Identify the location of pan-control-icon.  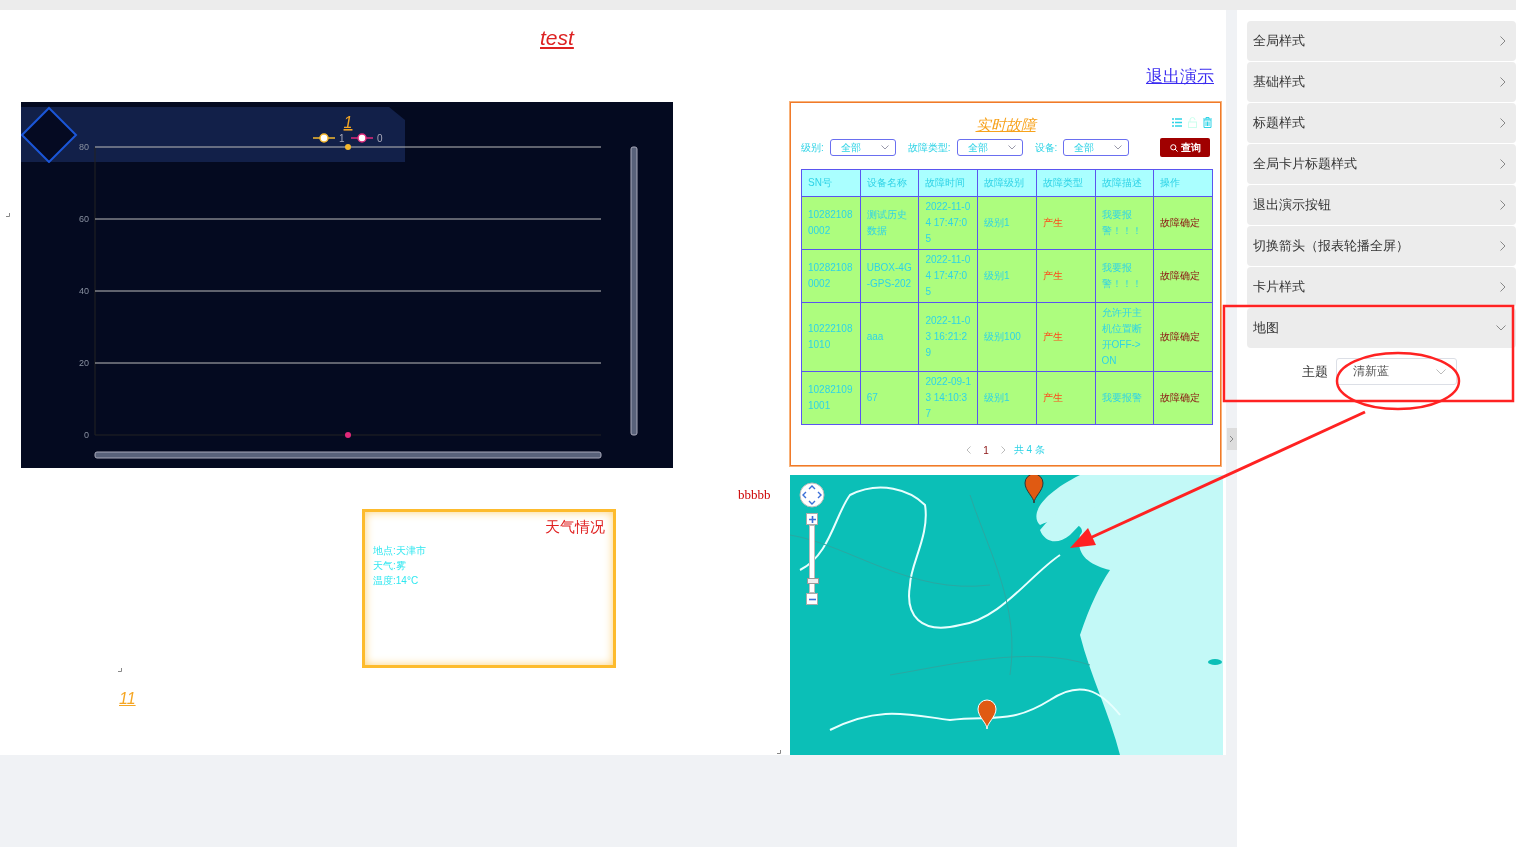
(812, 495).